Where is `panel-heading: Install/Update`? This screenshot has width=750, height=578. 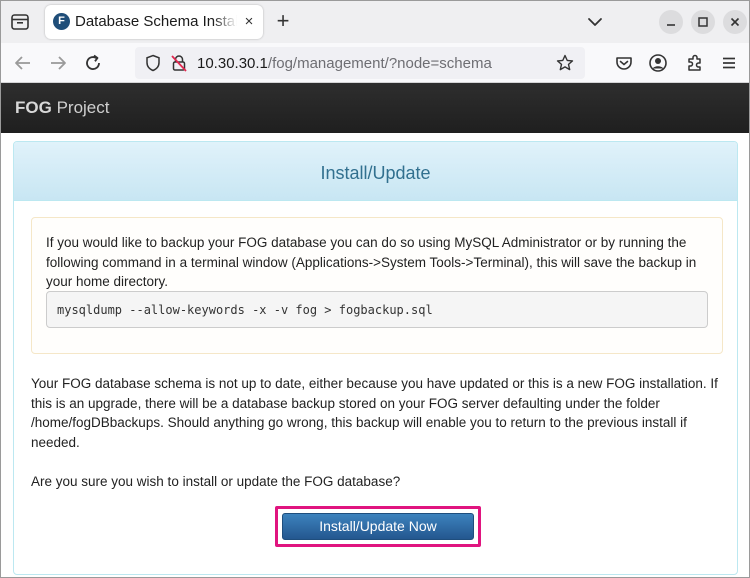 panel-heading: Install/Update is located at coordinates (375, 171).